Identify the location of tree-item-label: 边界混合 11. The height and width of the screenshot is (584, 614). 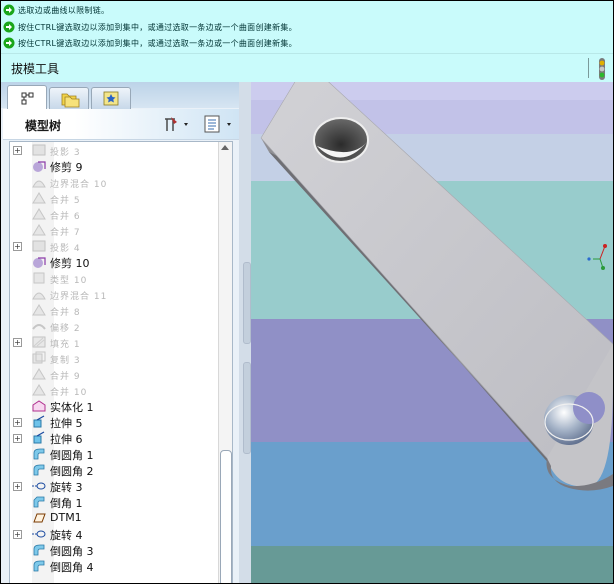
(79, 297).